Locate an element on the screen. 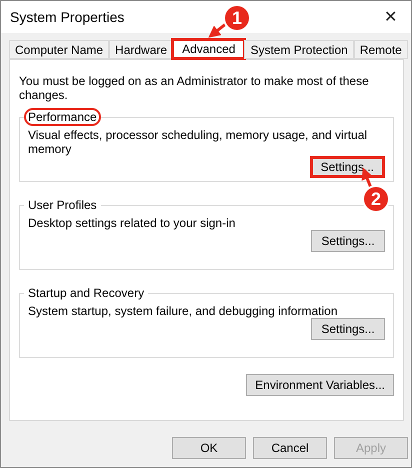  pointer-arrow is located at coordinates (218, 30).